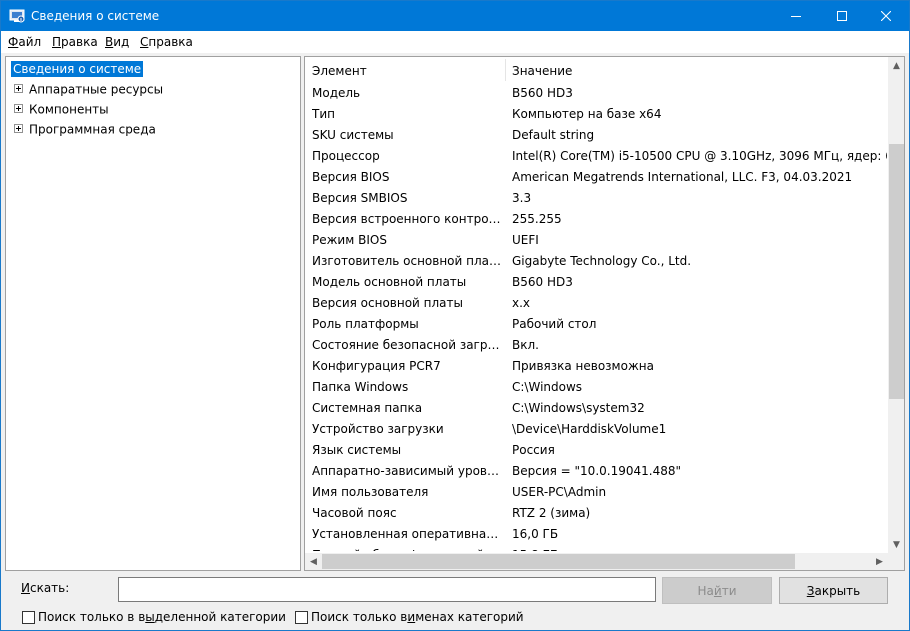 This screenshot has width=910, height=631. I want to click on scroll-down-icon: ▼, so click(896, 544).